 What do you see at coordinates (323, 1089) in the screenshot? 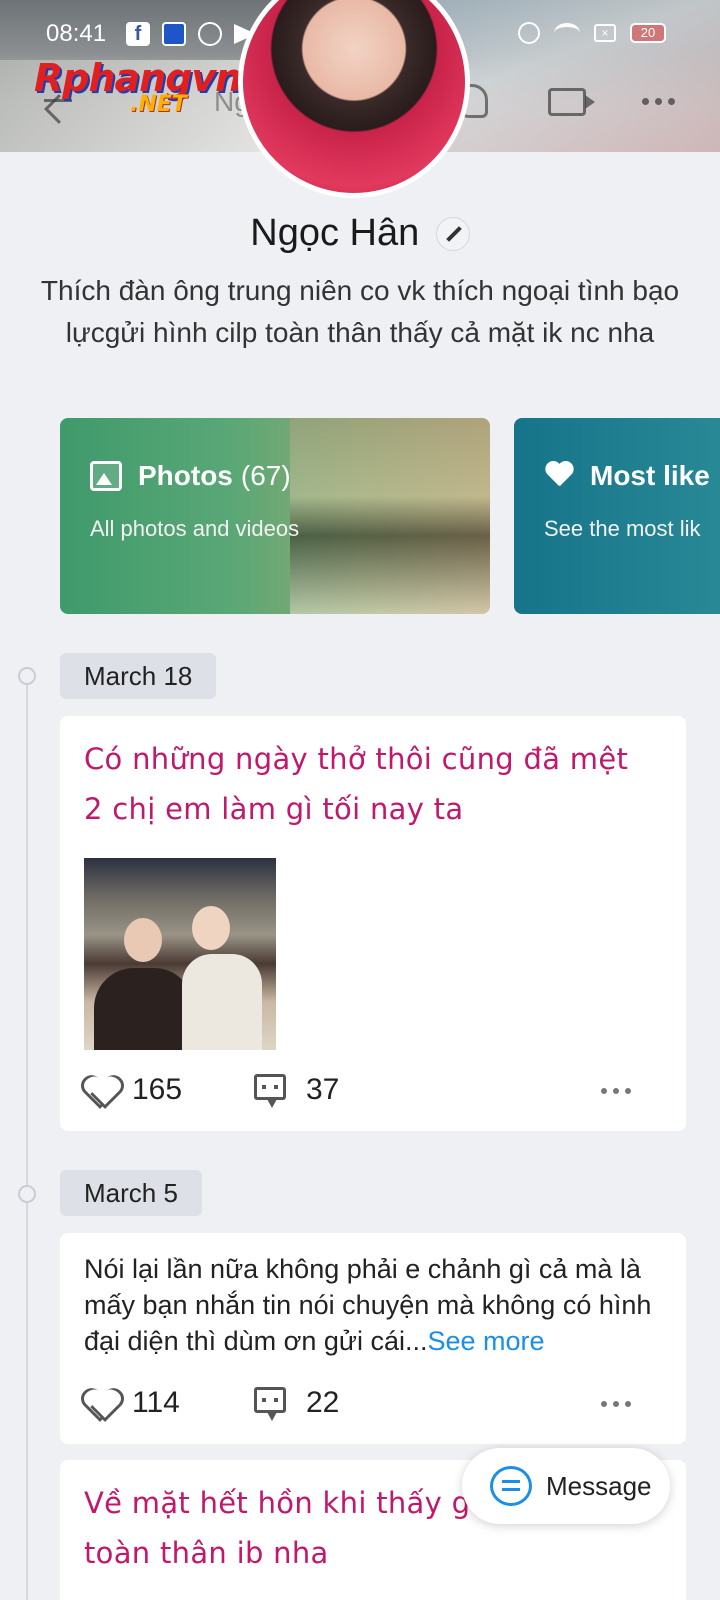
I see `comment-count: 37` at bounding box center [323, 1089].